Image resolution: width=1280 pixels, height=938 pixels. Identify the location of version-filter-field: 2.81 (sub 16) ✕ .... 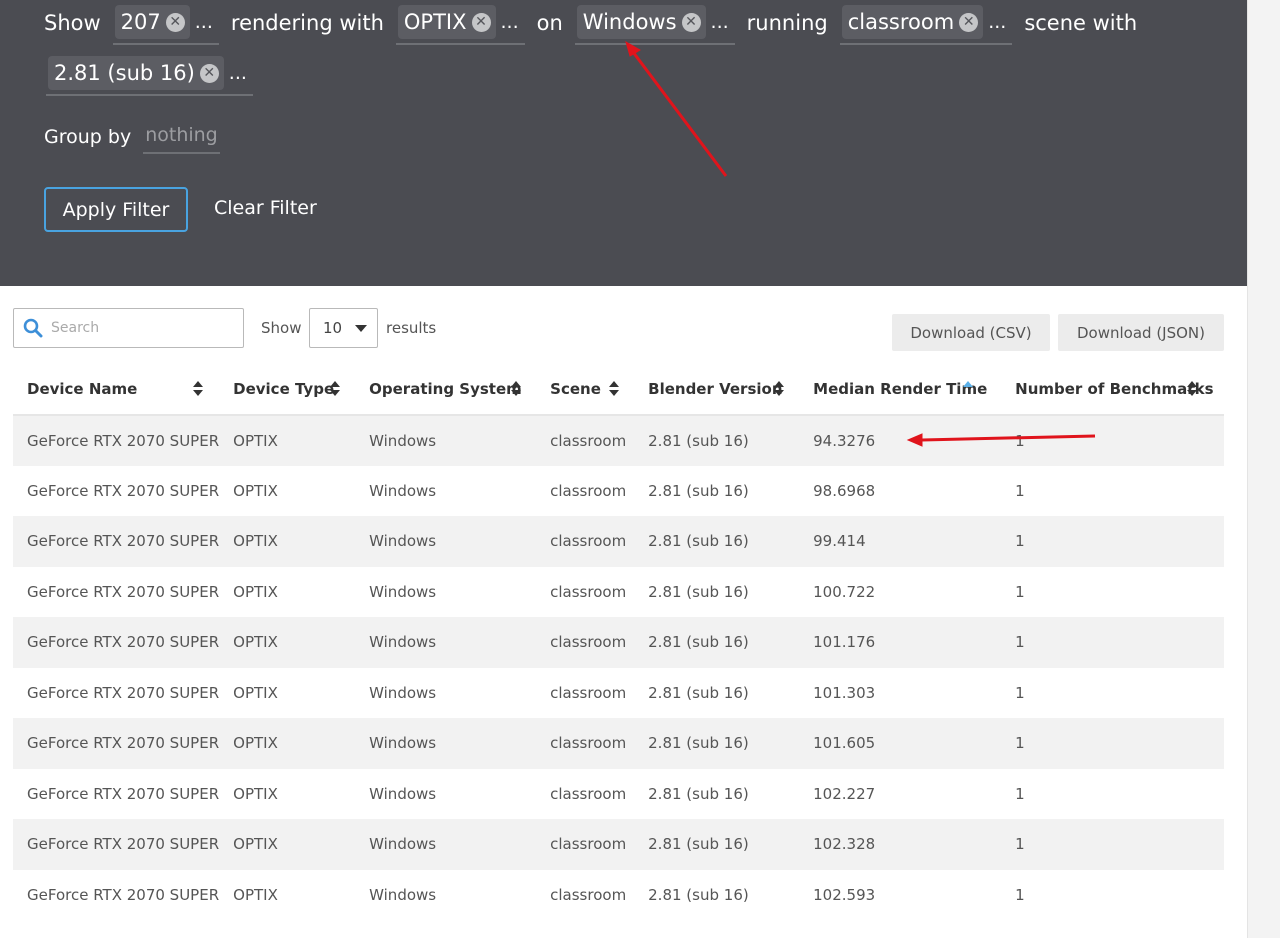
(149, 74).